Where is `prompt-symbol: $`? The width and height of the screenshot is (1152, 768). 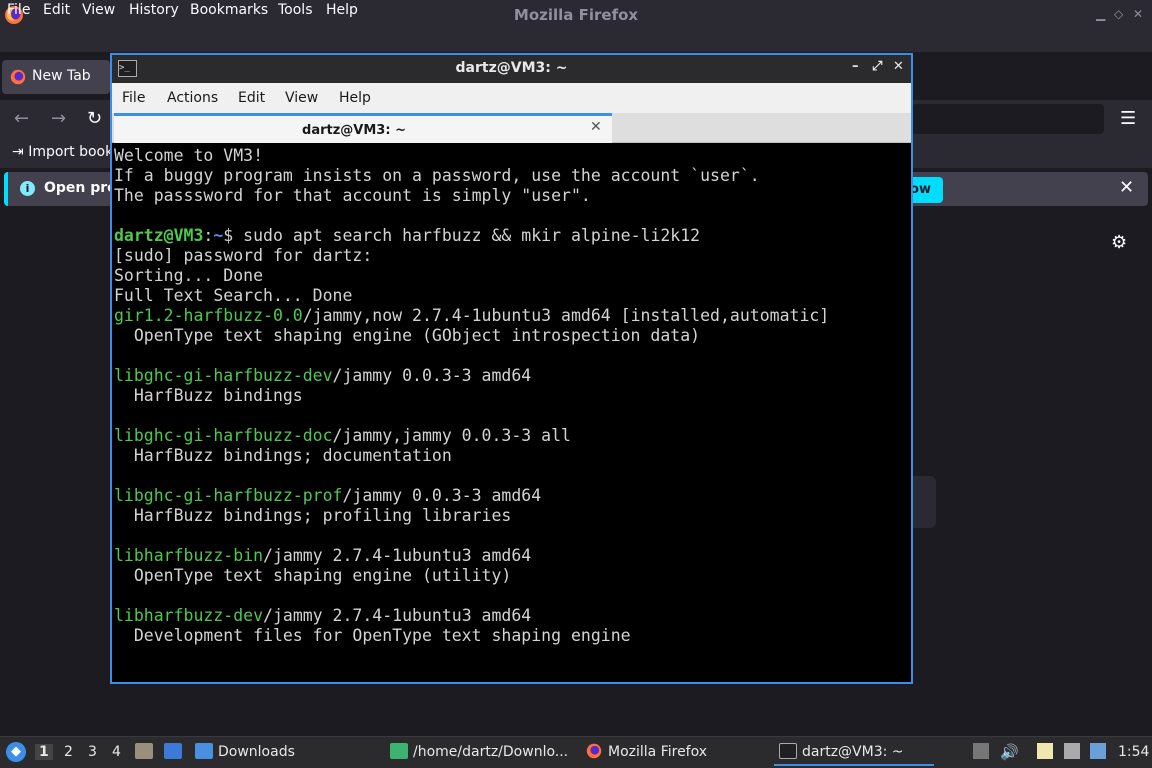
prompt-symbol: $ is located at coordinates (233, 235).